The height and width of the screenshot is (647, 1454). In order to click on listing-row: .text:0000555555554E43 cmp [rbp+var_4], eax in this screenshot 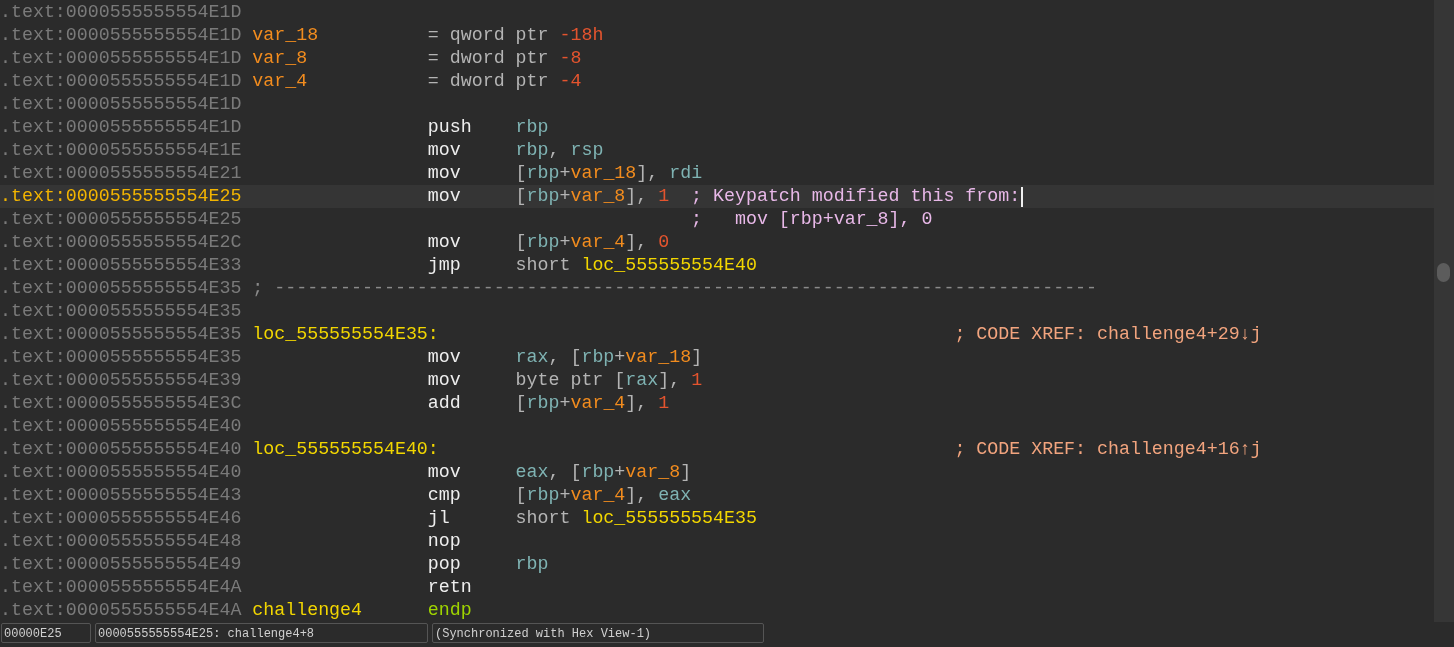, I will do `click(717, 495)`.